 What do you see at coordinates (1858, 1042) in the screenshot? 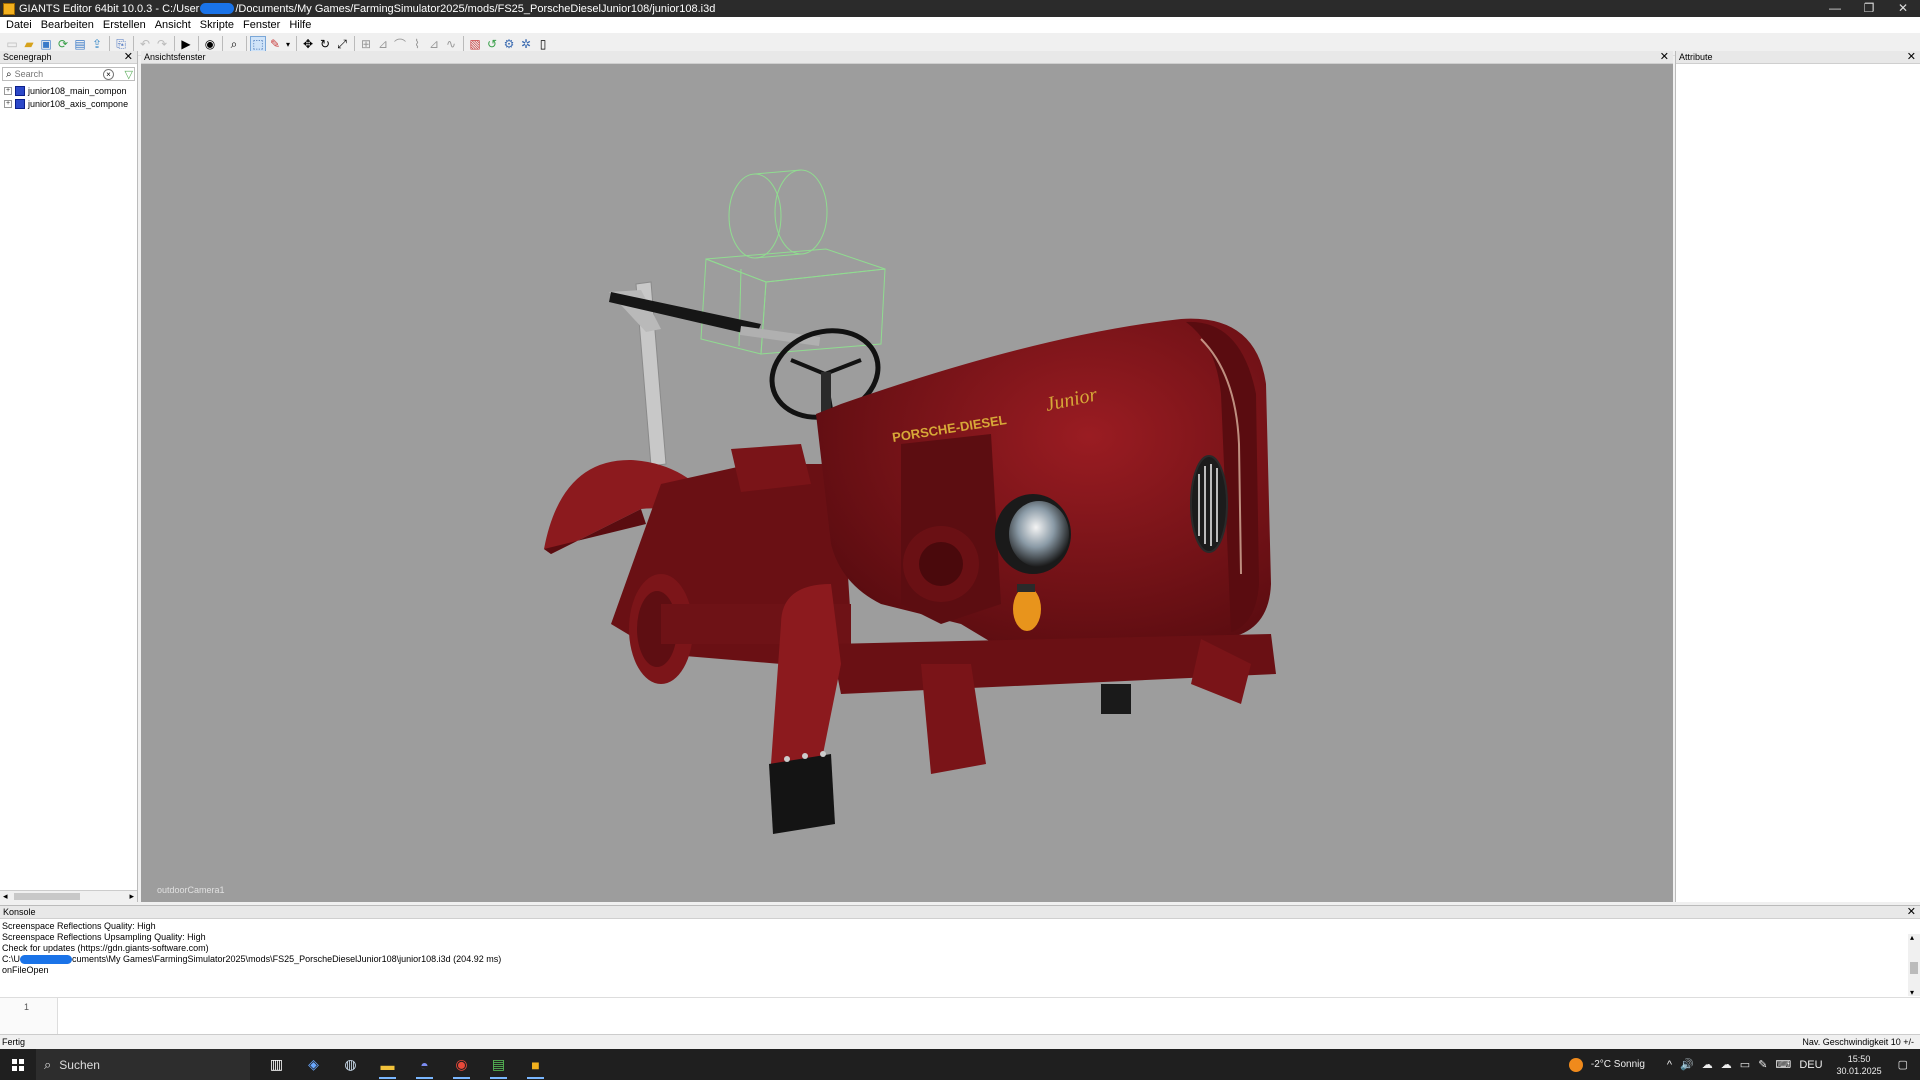
I see `nav-speed: Nav. Geschwindigkeit 10 +/-` at bounding box center [1858, 1042].